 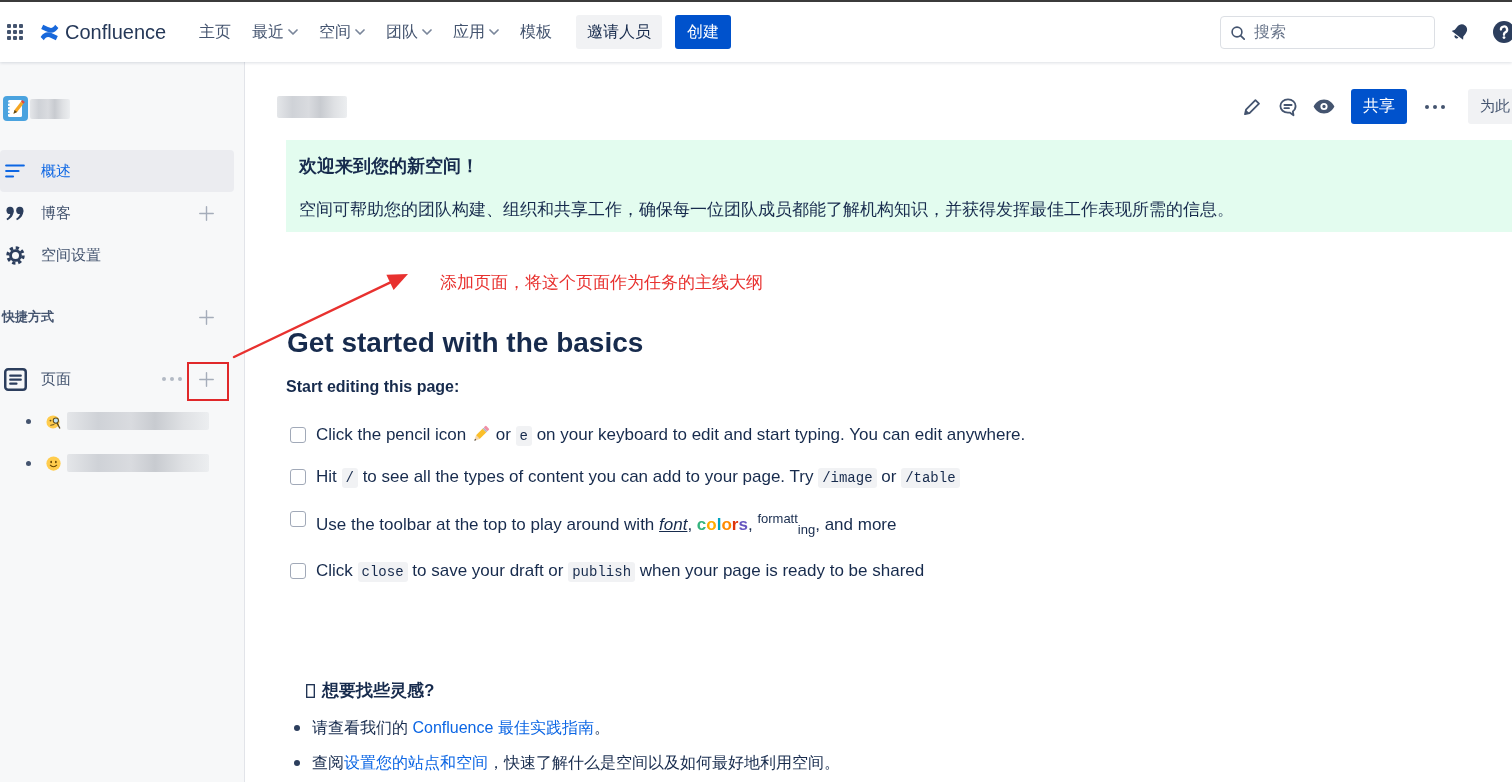 I want to click on notifications-button, so click(x=1460, y=32).